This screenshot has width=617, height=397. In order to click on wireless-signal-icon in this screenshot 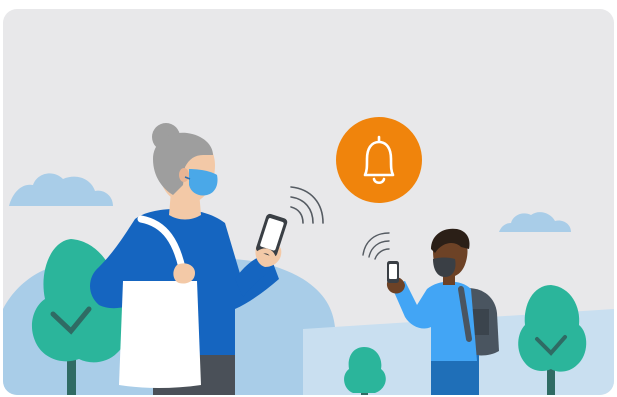, I will do `click(307, 205)`.